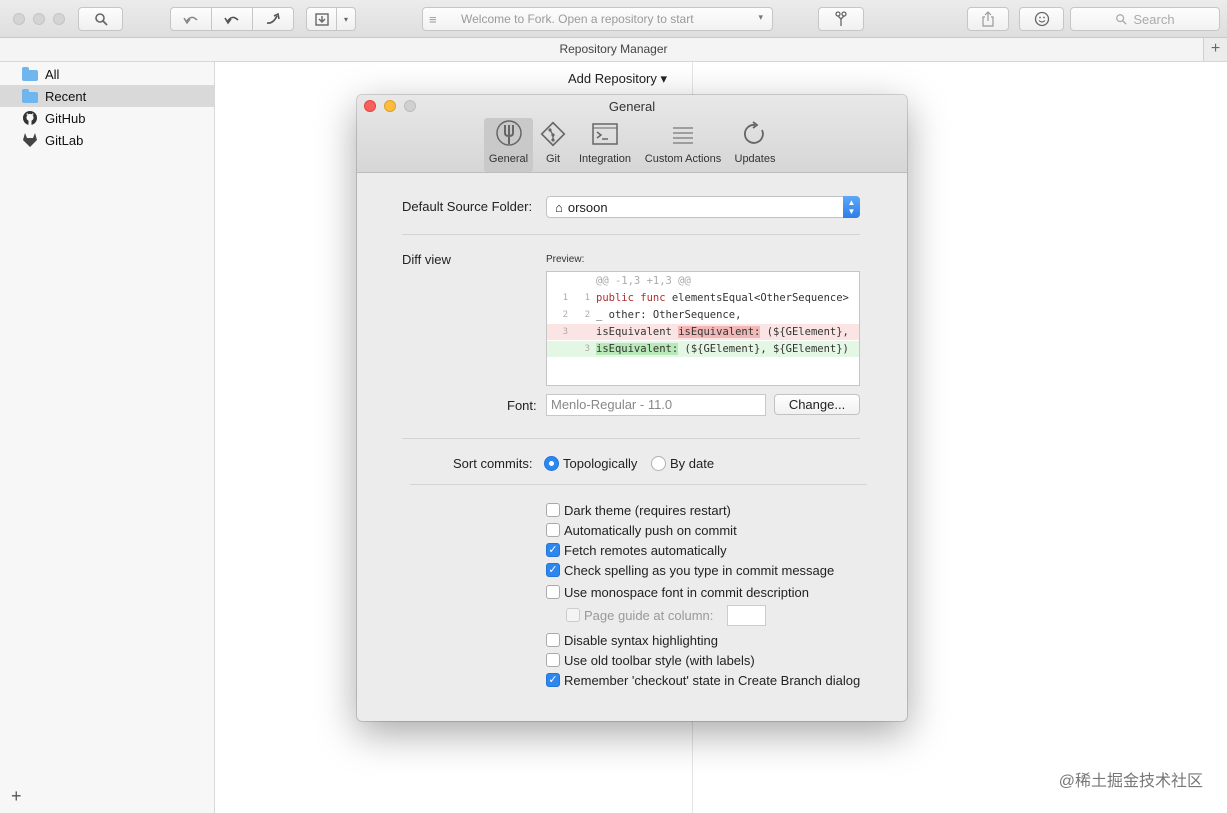 The height and width of the screenshot is (813, 1227). What do you see at coordinates (851, 207) in the screenshot?
I see `up-down-arrows-icon: ▲ ▼` at bounding box center [851, 207].